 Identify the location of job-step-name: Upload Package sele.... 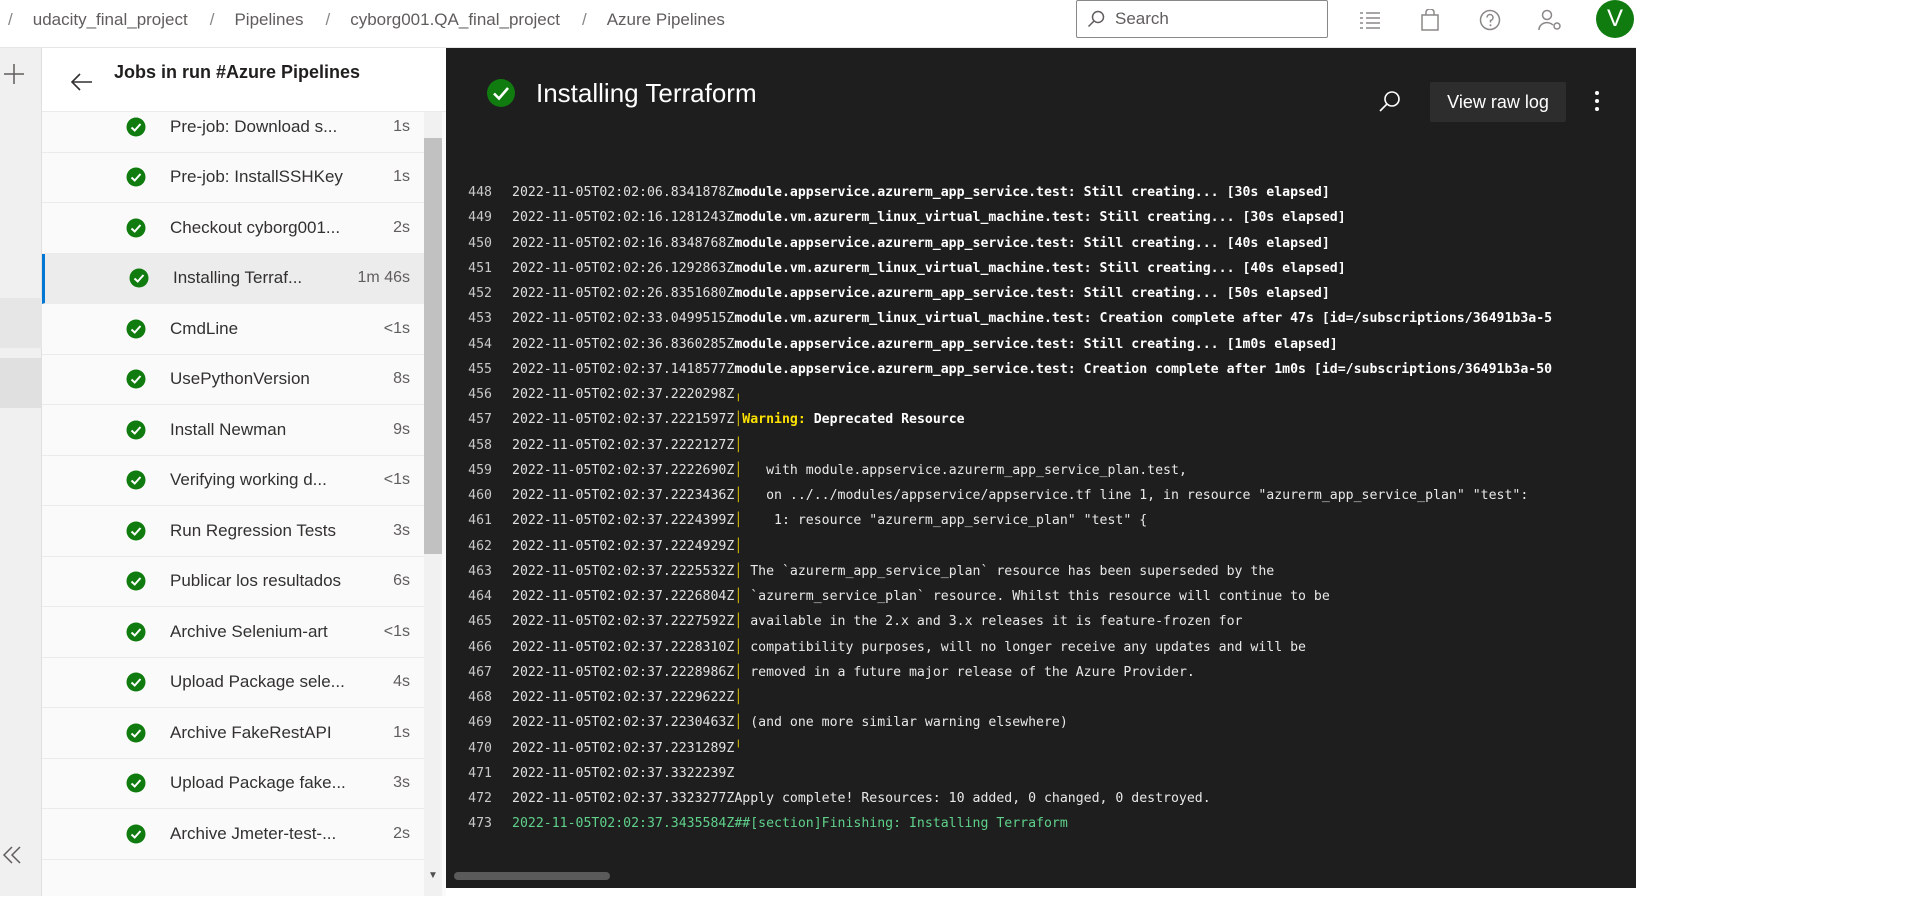
(257, 682).